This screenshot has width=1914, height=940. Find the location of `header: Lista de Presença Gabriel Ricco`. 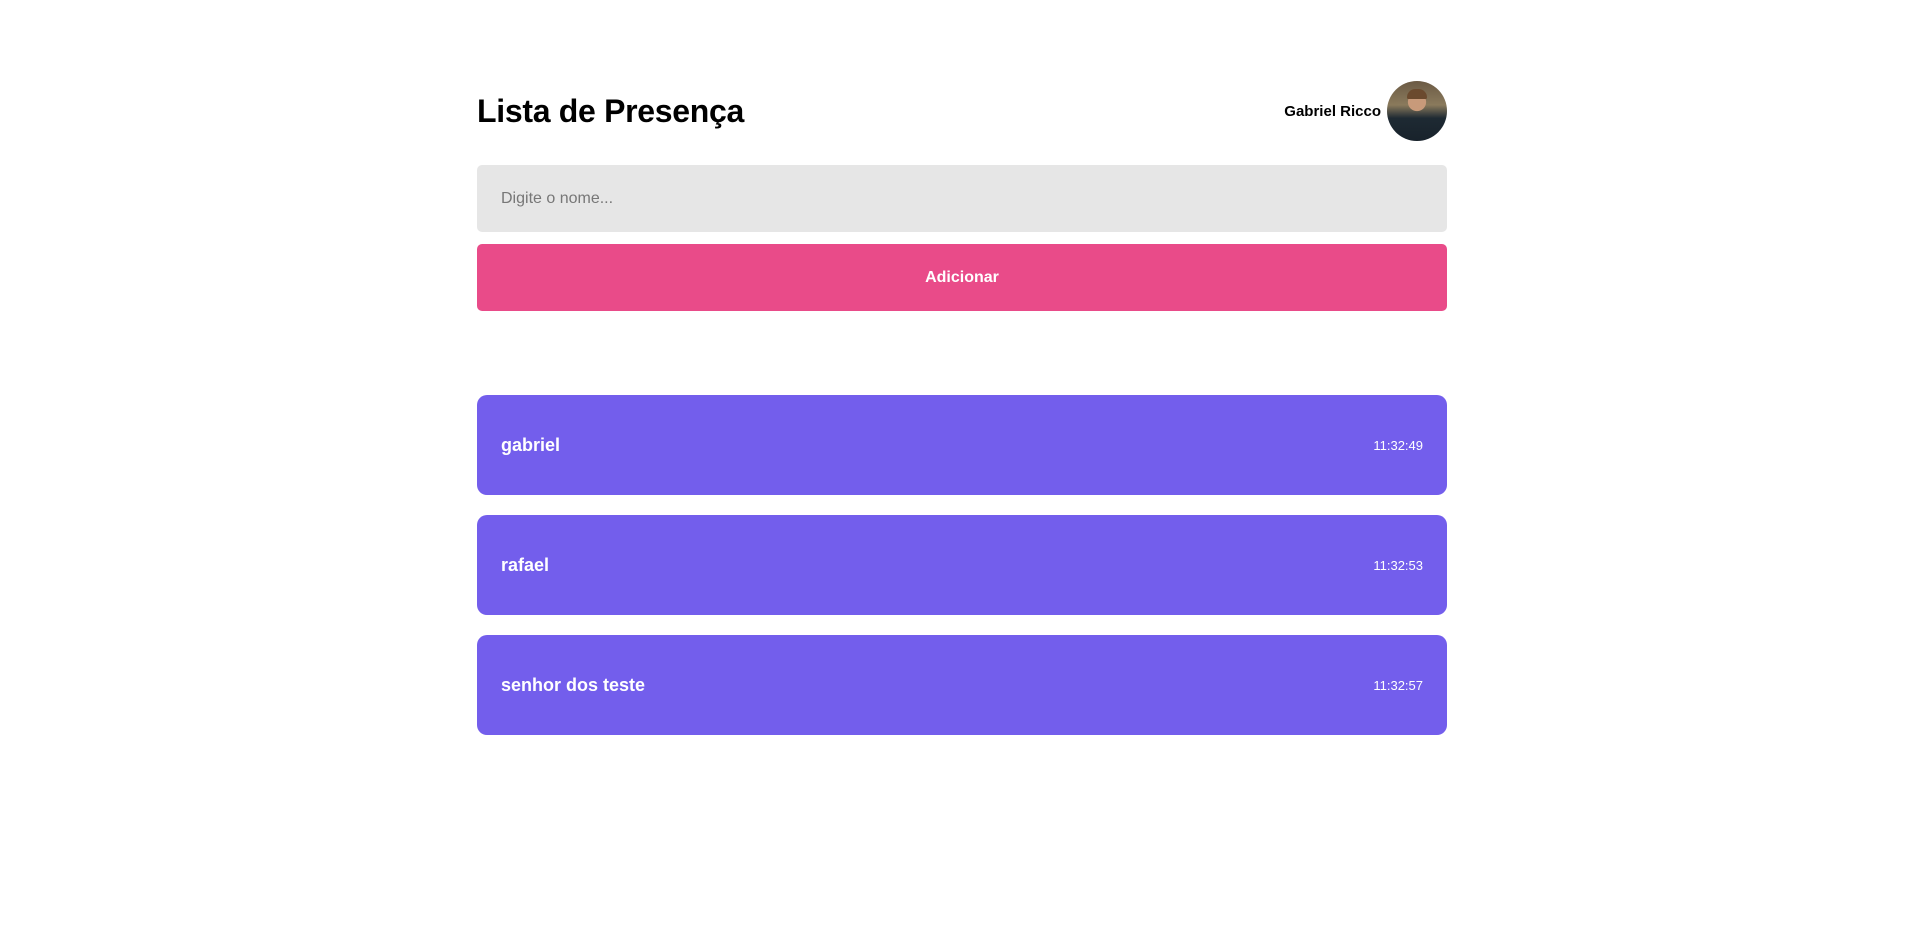

header: Lista de Presença Gabriel Ricco is located at coordinates (962, 111).